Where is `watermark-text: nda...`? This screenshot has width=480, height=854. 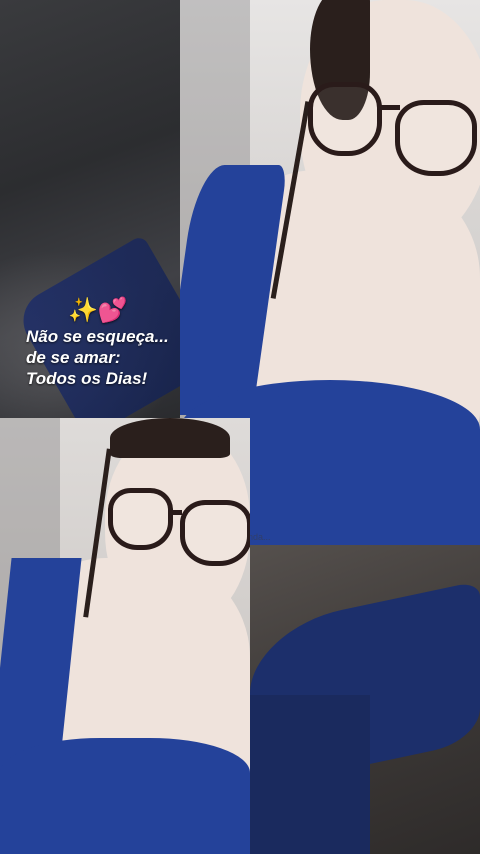
watermark-text: nda... is located at coordinates (259, 537).